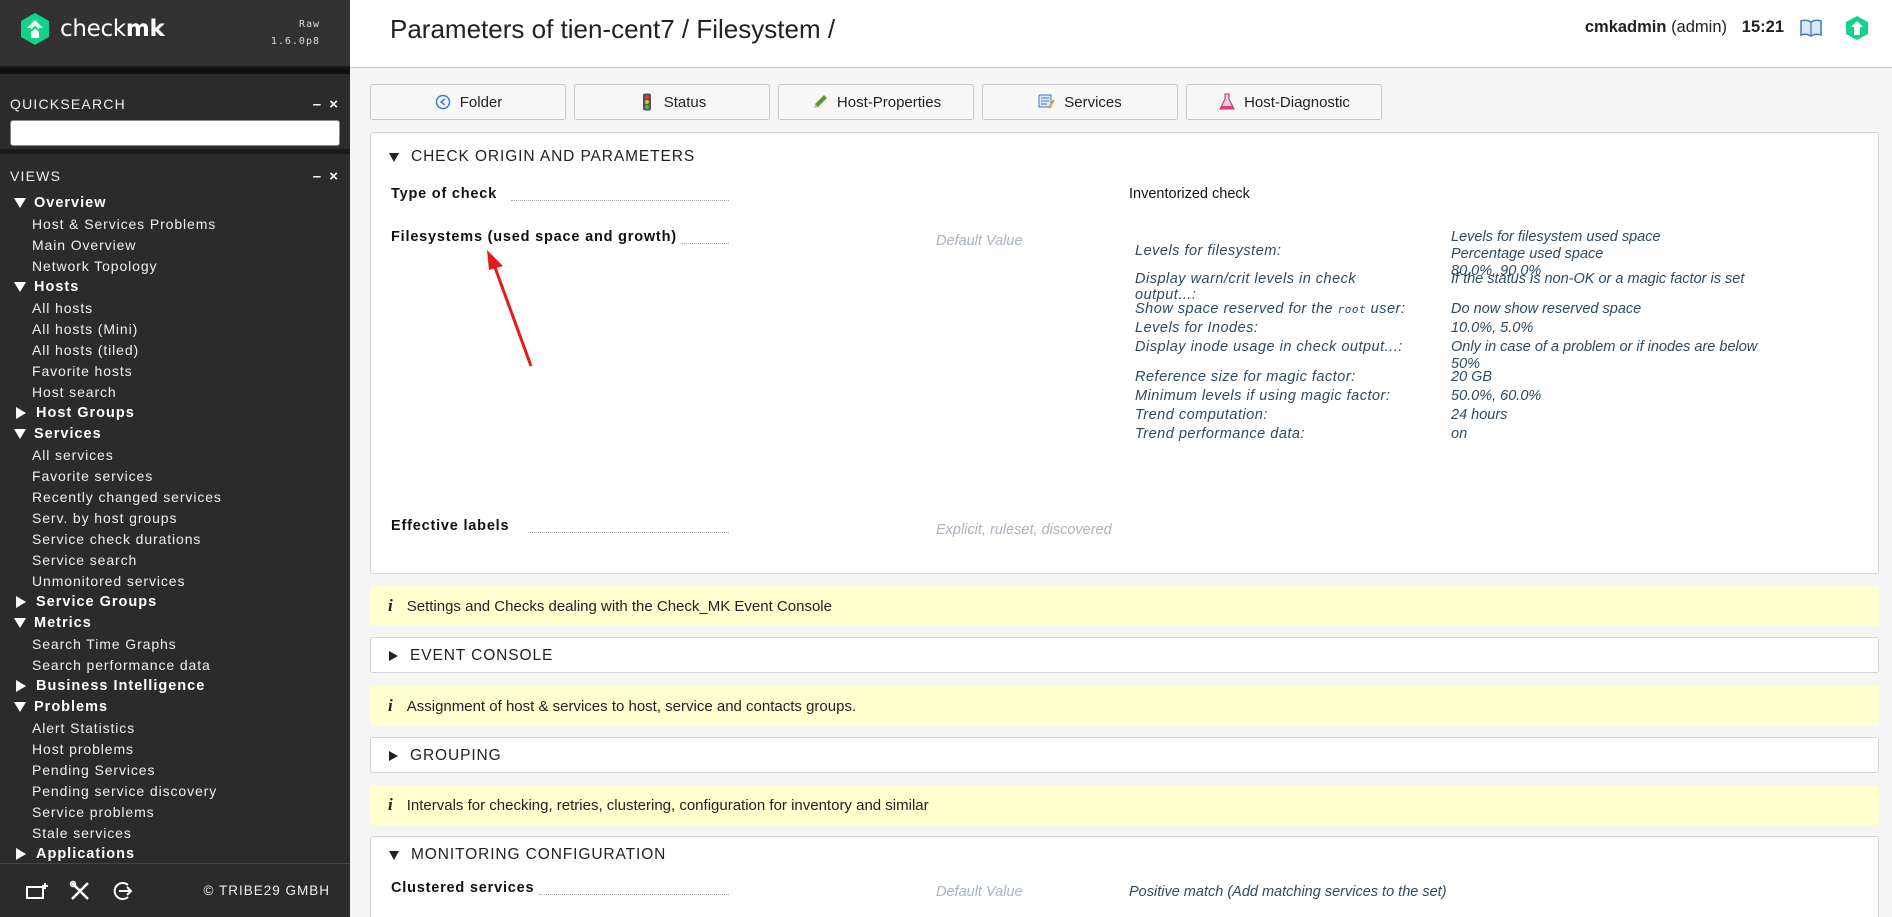 This screenshot has width=1892, height=917. Describe the element at coordinates (175, 832) in the screenshot. I see `view-link: Stale services` at that location.